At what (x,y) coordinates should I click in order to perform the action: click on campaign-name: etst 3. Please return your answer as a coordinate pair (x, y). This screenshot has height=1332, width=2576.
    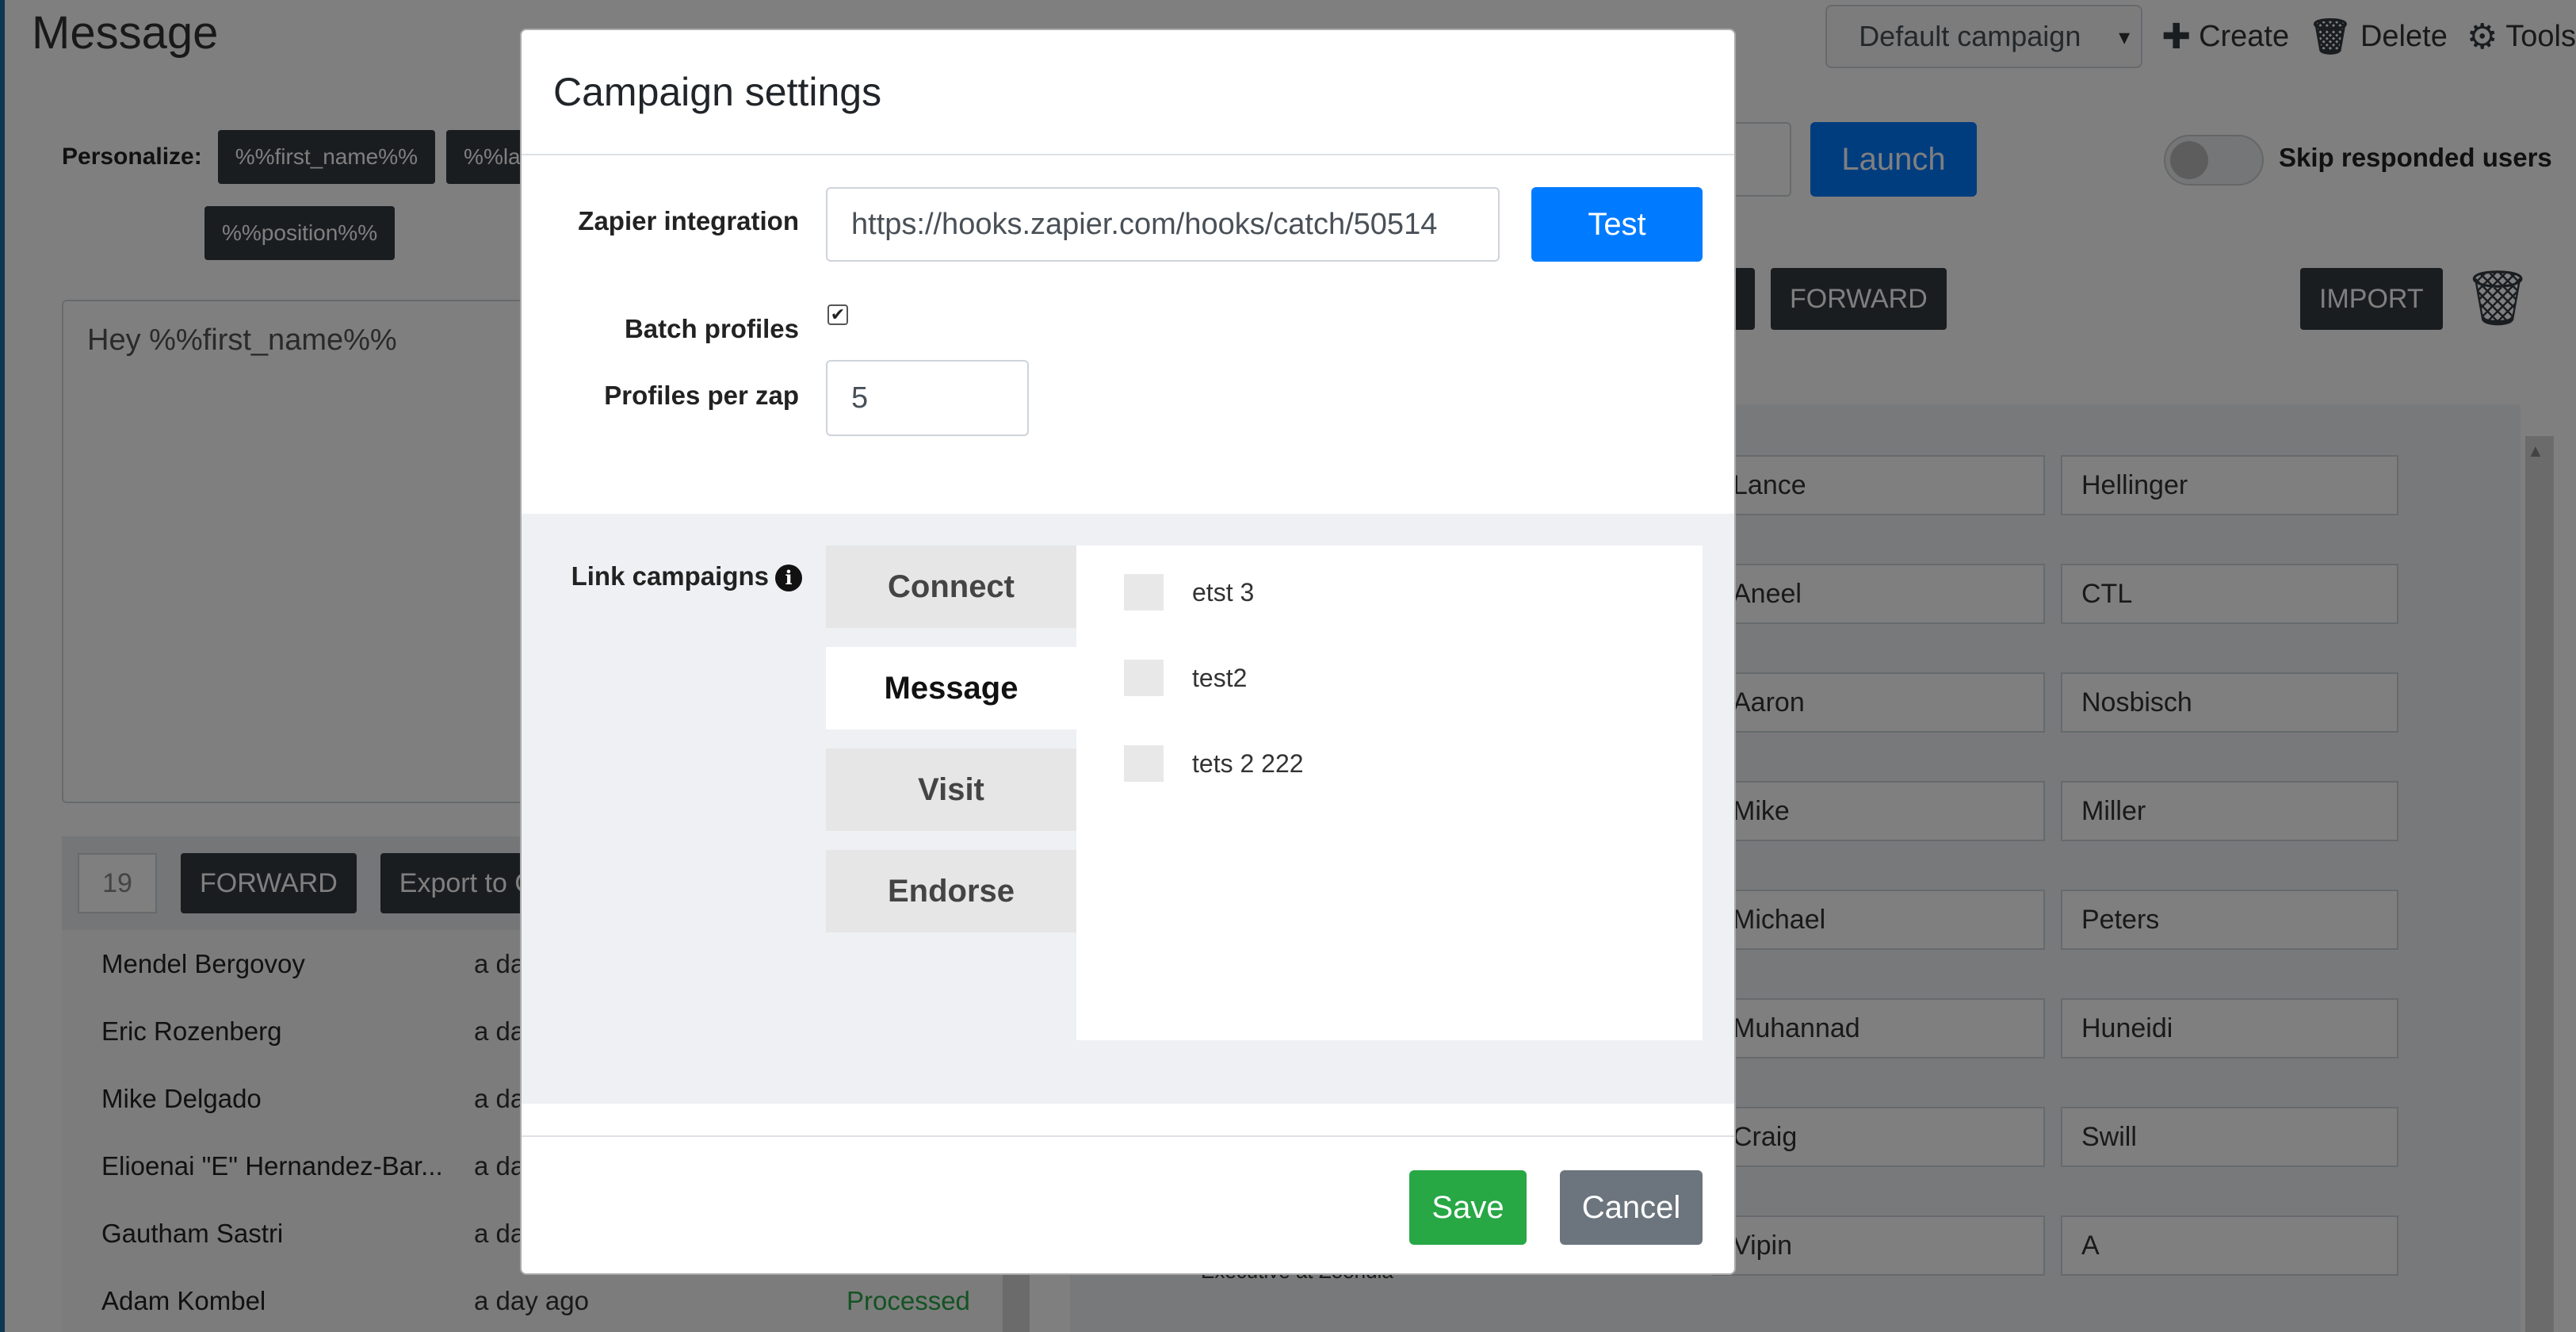
    Looking at the image, I should click on (1223, 592).